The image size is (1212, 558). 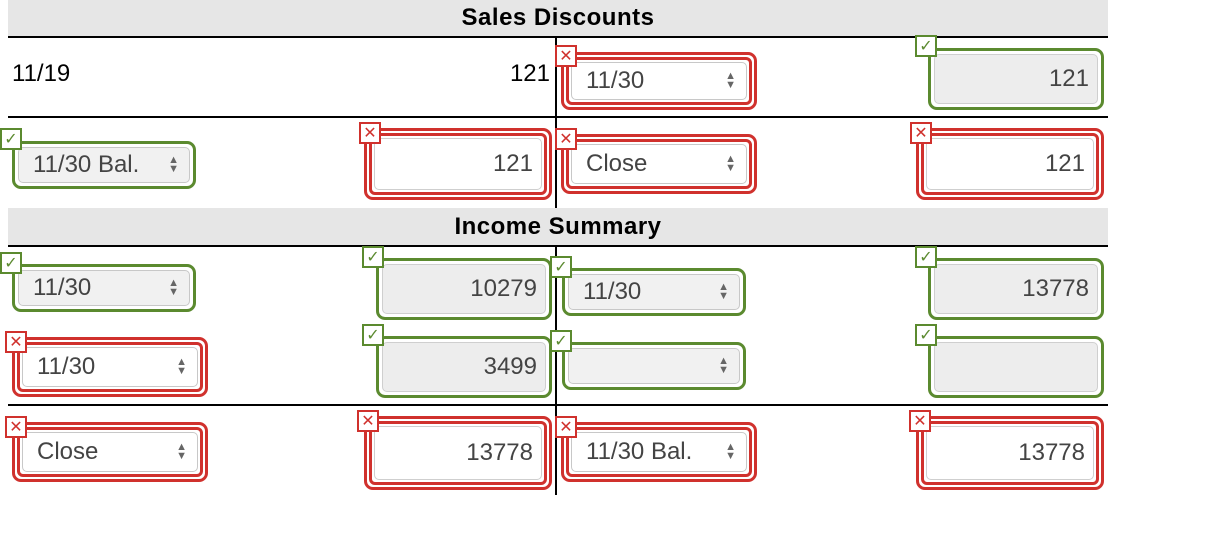 I want to click on debit-amount-input: 13778, so click(x=458, y=453).